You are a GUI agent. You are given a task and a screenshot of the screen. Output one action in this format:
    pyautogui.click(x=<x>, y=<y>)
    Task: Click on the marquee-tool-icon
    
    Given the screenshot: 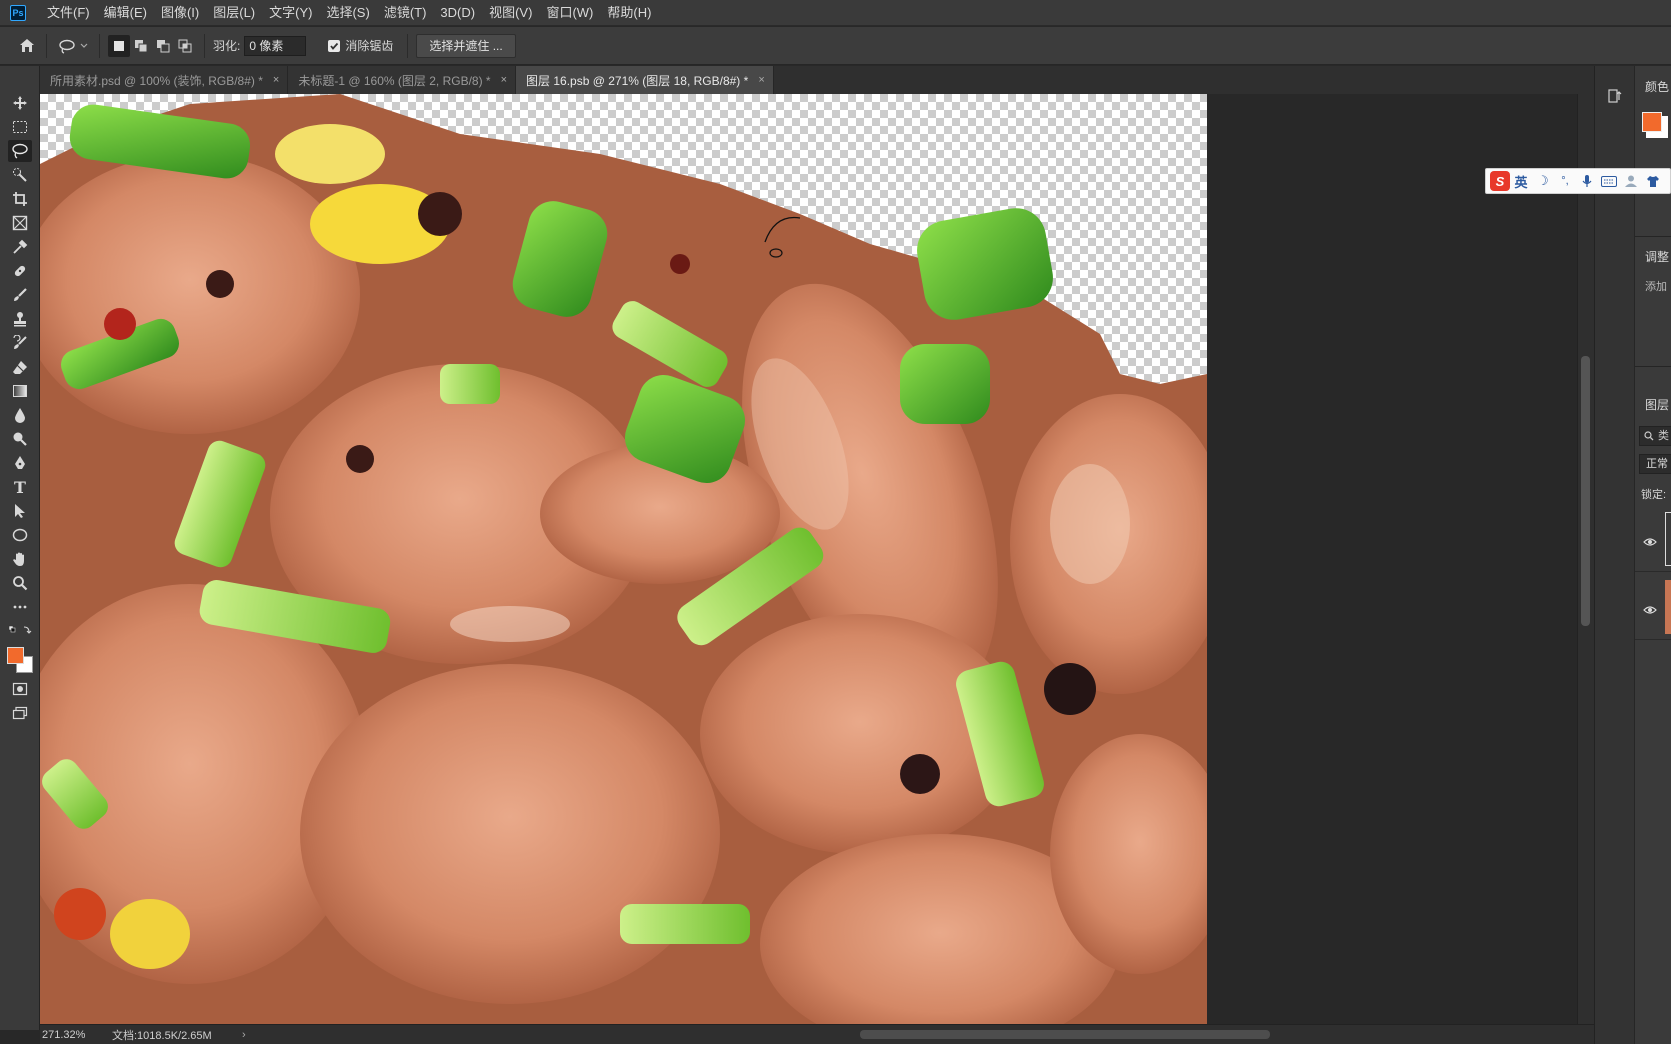 What is the action you would take?
    pyautogui.click(x=20, y=127)
    